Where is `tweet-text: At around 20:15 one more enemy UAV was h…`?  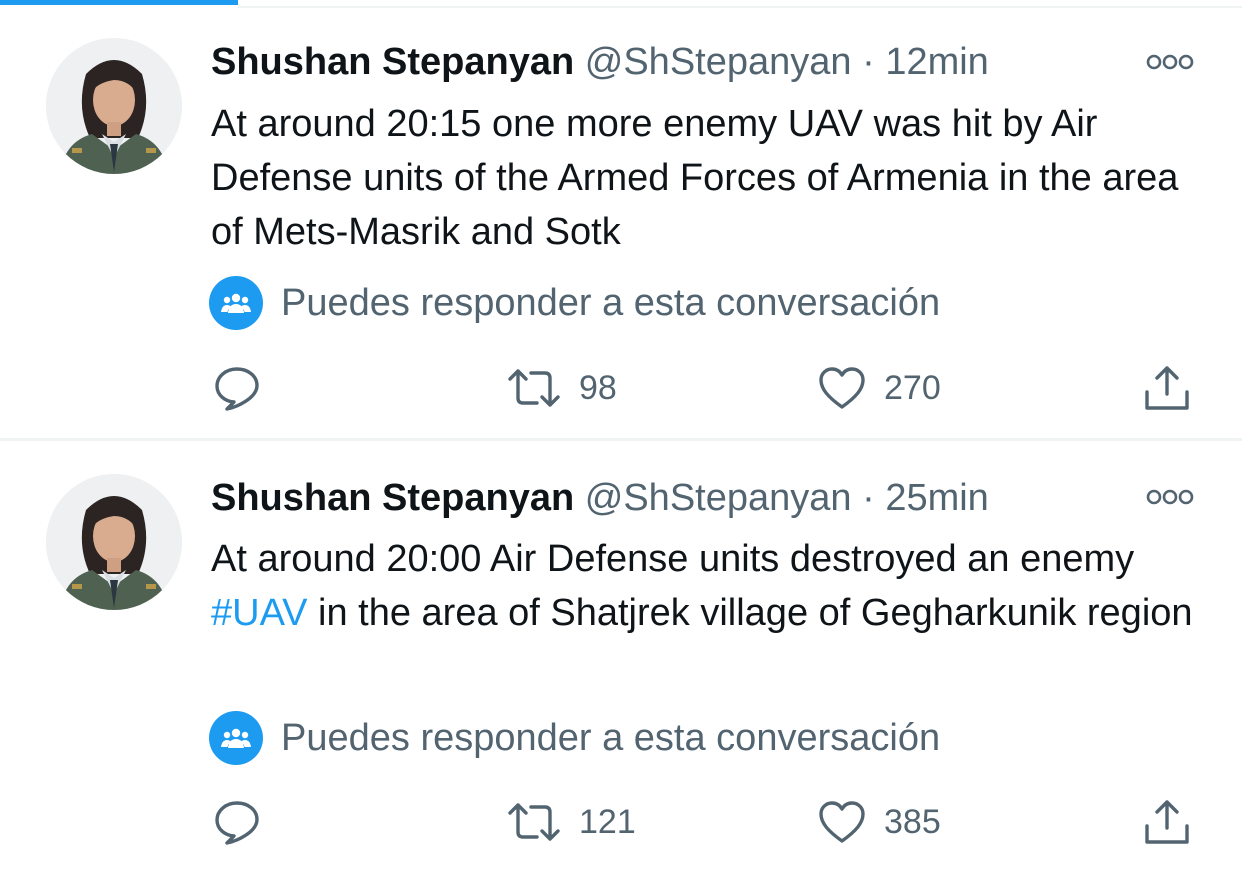 tweet-text: At around 20:15 one more enemy UAV was h… is located at coordinates (695, 178).